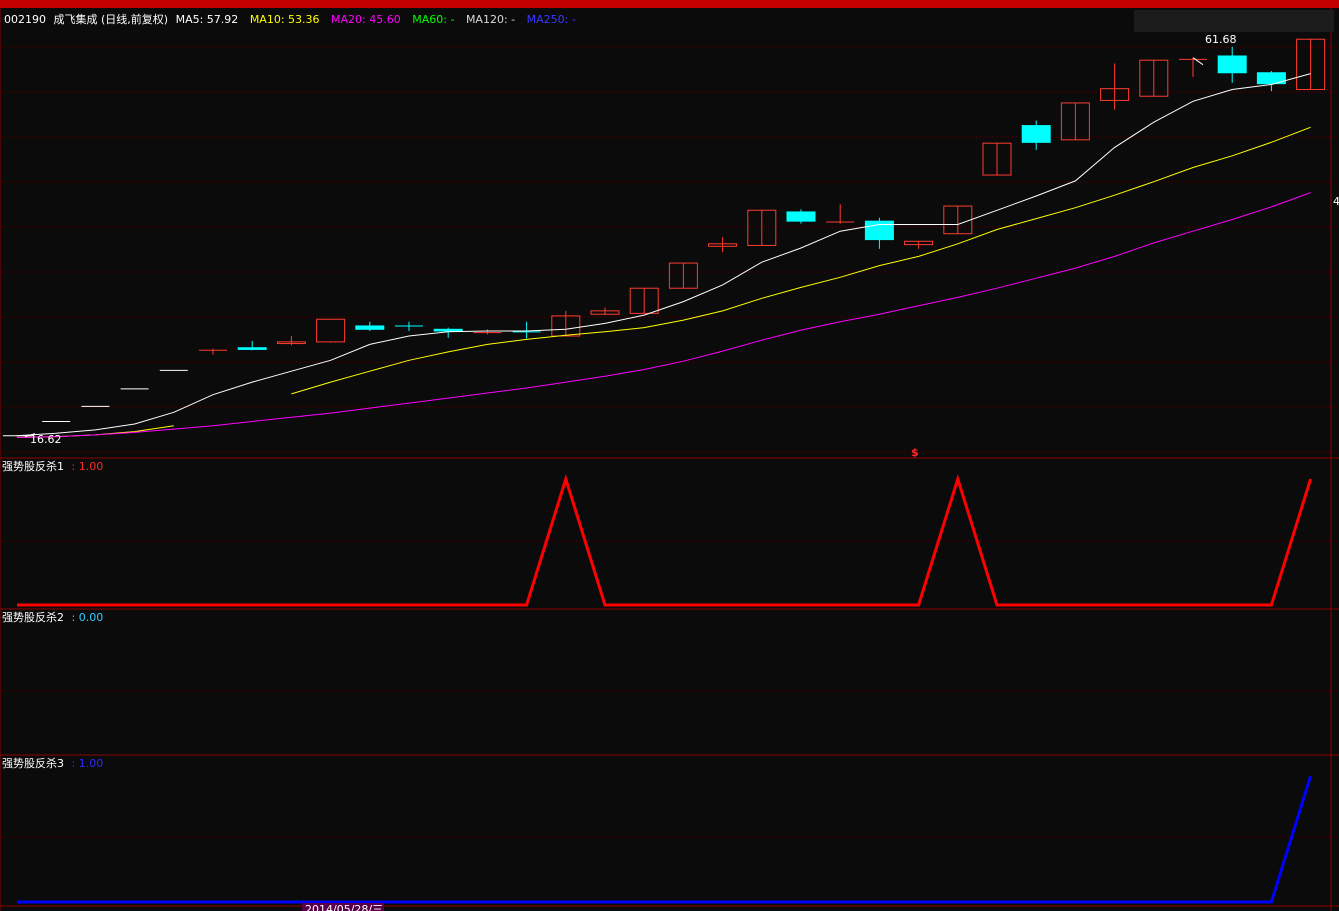 Image resolution: width=1339 pixels, height=911 pixels. Describe the element at coordinates (344, 907) in the screenshot. I see `bottom-date-label: 2014/05/28/三` at that location.